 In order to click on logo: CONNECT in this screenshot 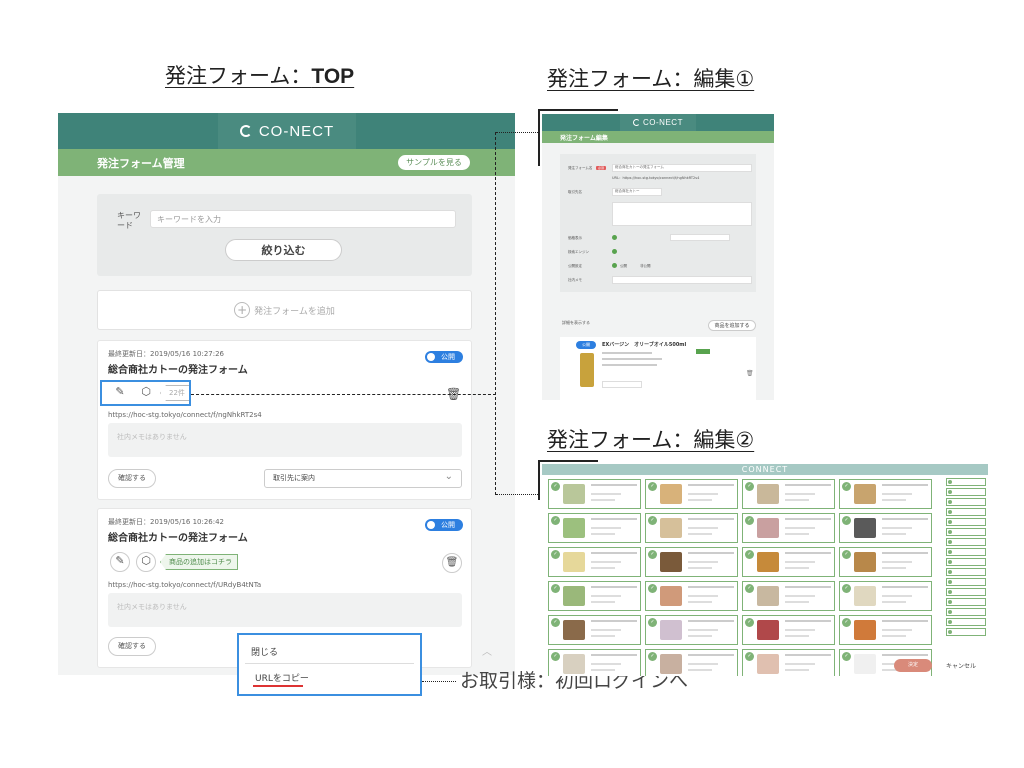, I will do `click(765, 469)`.